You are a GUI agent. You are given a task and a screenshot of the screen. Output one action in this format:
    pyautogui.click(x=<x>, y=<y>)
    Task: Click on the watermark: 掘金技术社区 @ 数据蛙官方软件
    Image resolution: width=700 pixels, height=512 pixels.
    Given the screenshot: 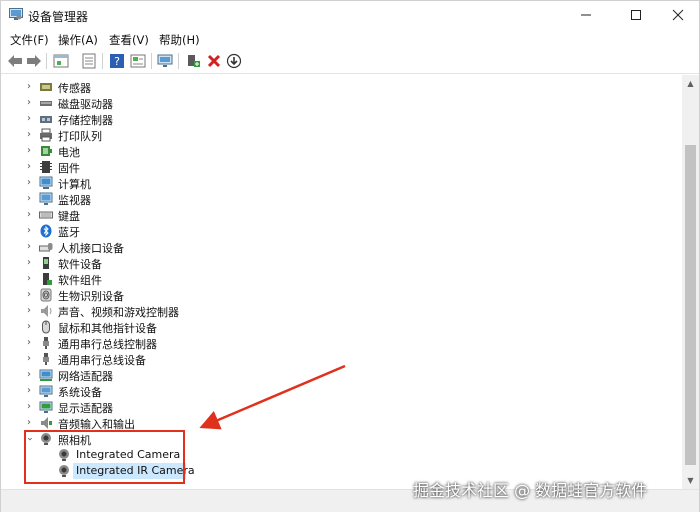 What is the action you would take?
    pyautogui.click(x=530, y=490)
    